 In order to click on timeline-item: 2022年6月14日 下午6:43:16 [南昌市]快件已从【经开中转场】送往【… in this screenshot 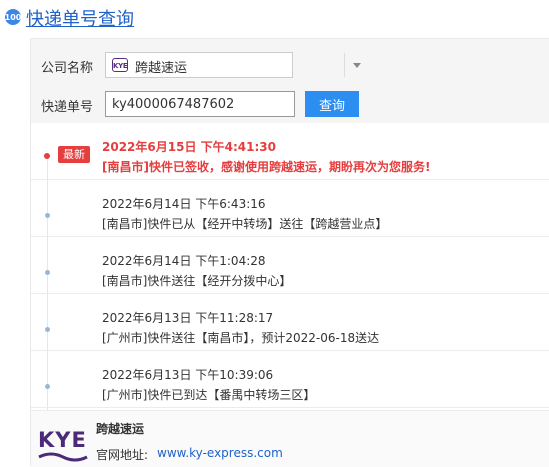, I will do `click(290, 208)`.